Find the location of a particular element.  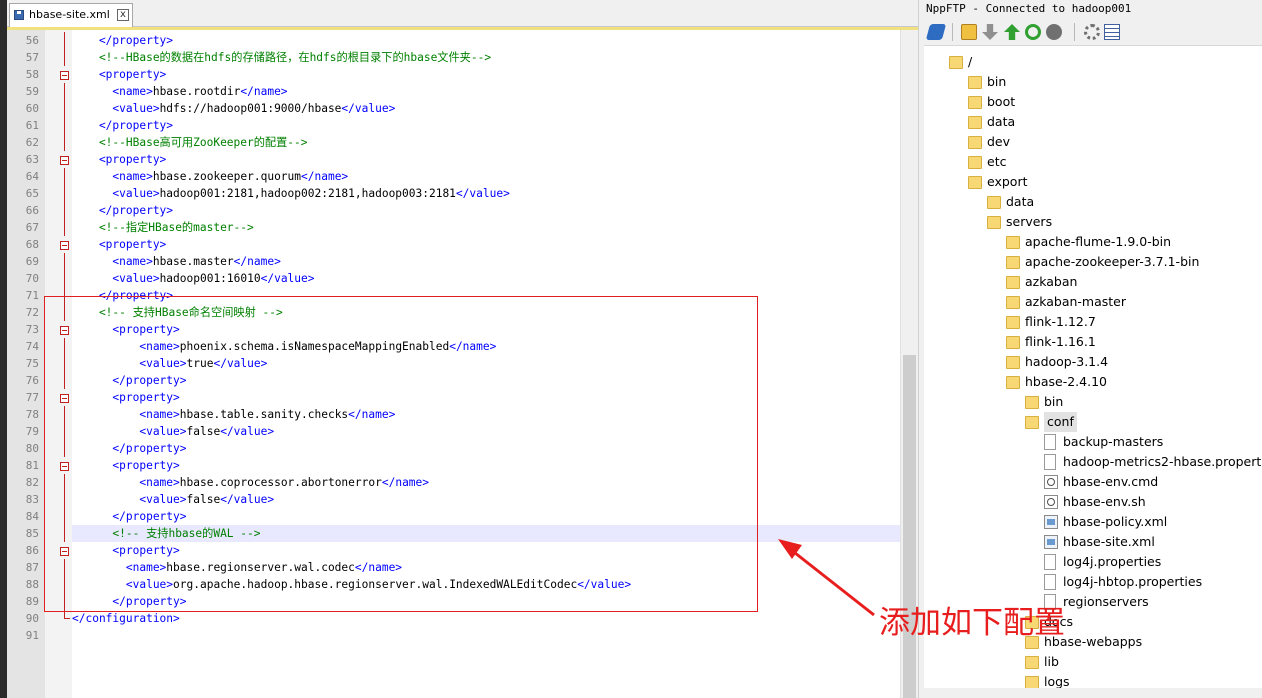

code-line: 81 <property> is located at coordinates (453, 465).